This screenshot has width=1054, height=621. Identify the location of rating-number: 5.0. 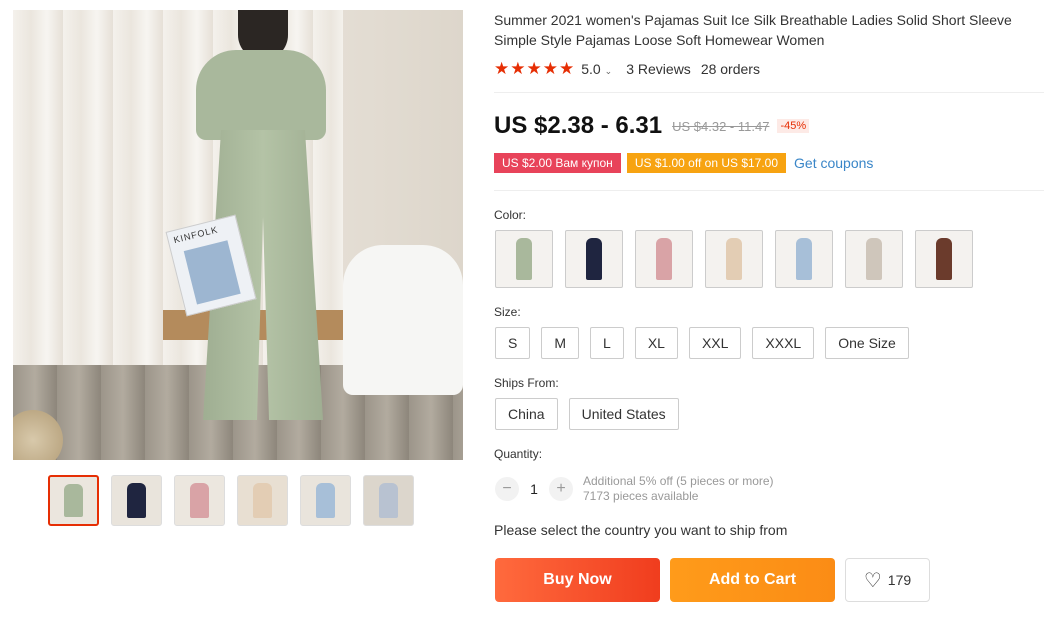
(591, 69).